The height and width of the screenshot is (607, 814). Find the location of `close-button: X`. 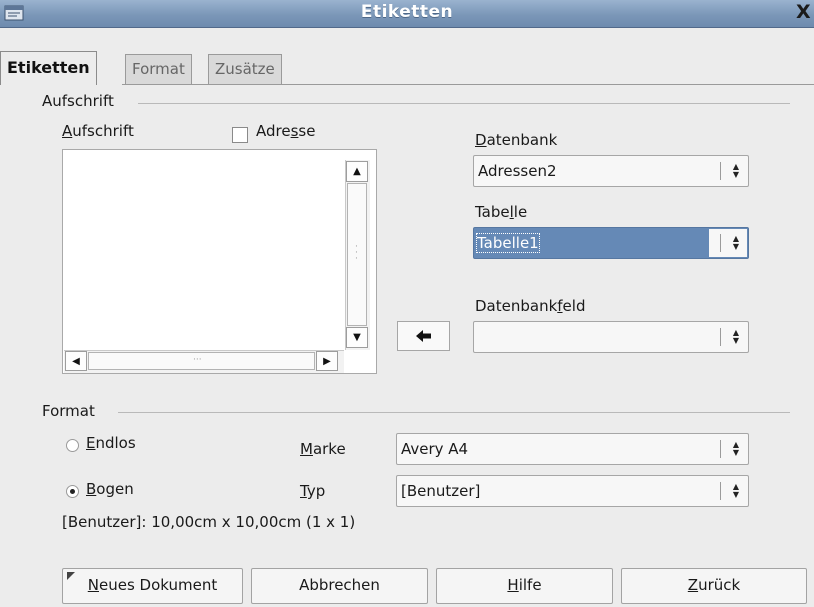

close-button: X is located at coordinates (803, 12).